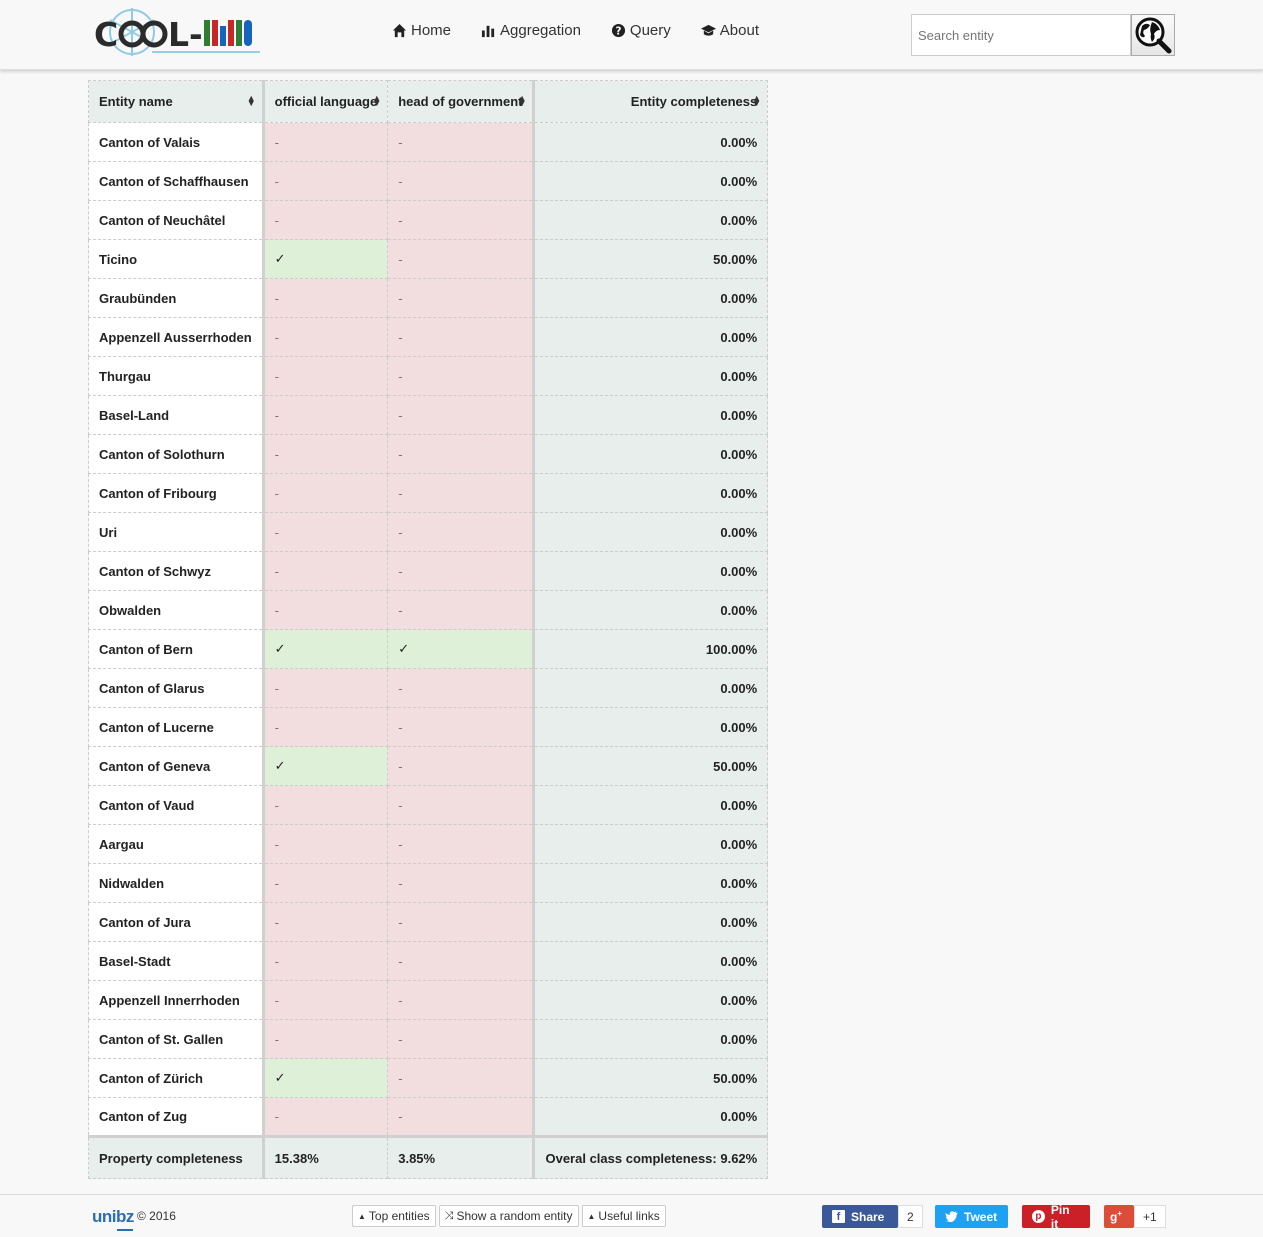 Image resolution: width=1263 pixels, height=1237 pixels. Describe the element at coordinates (176, 181) in the screenshot. I see `entity-name-link: Canton of Schaffhausen` at that location.